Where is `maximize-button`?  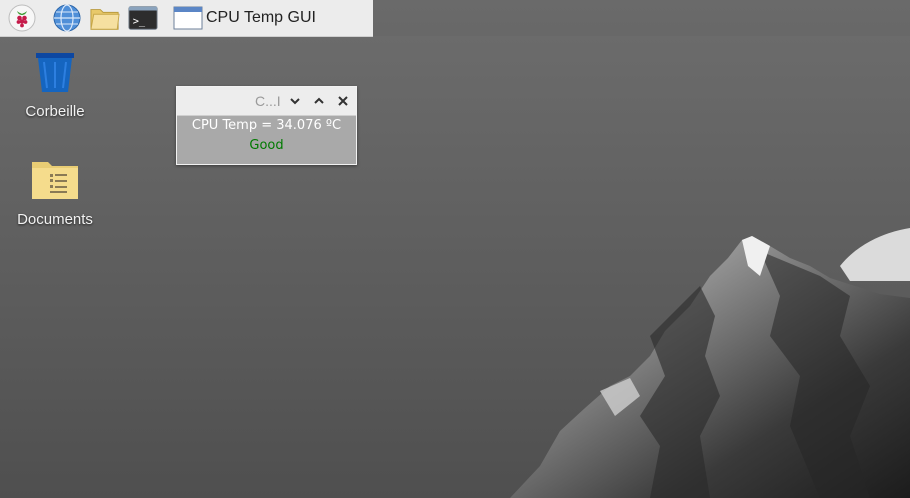 maximize-button is located at coordinates (319, 101).